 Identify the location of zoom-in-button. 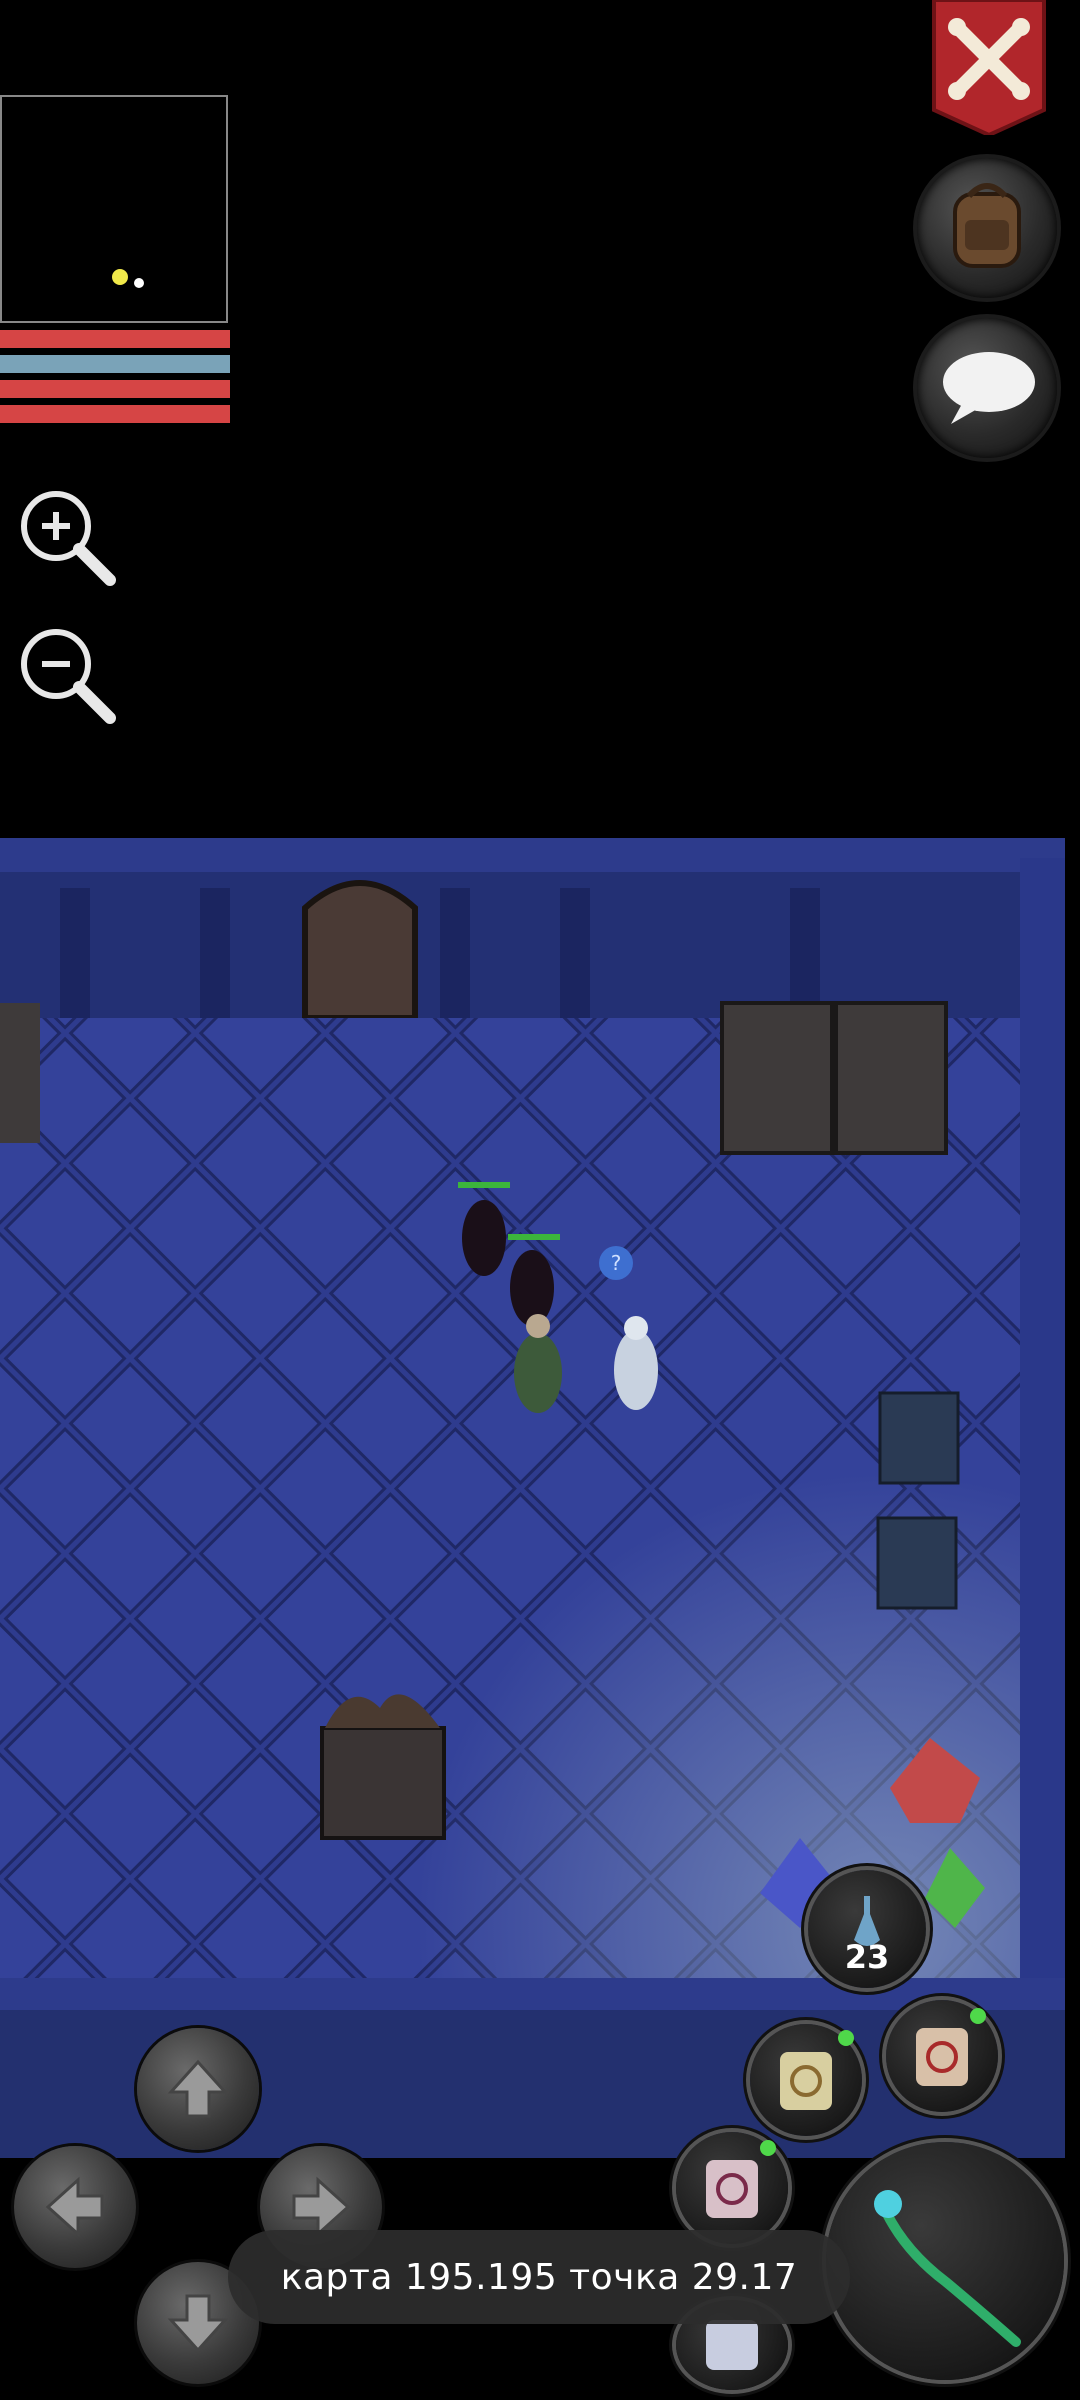
(67, 537).